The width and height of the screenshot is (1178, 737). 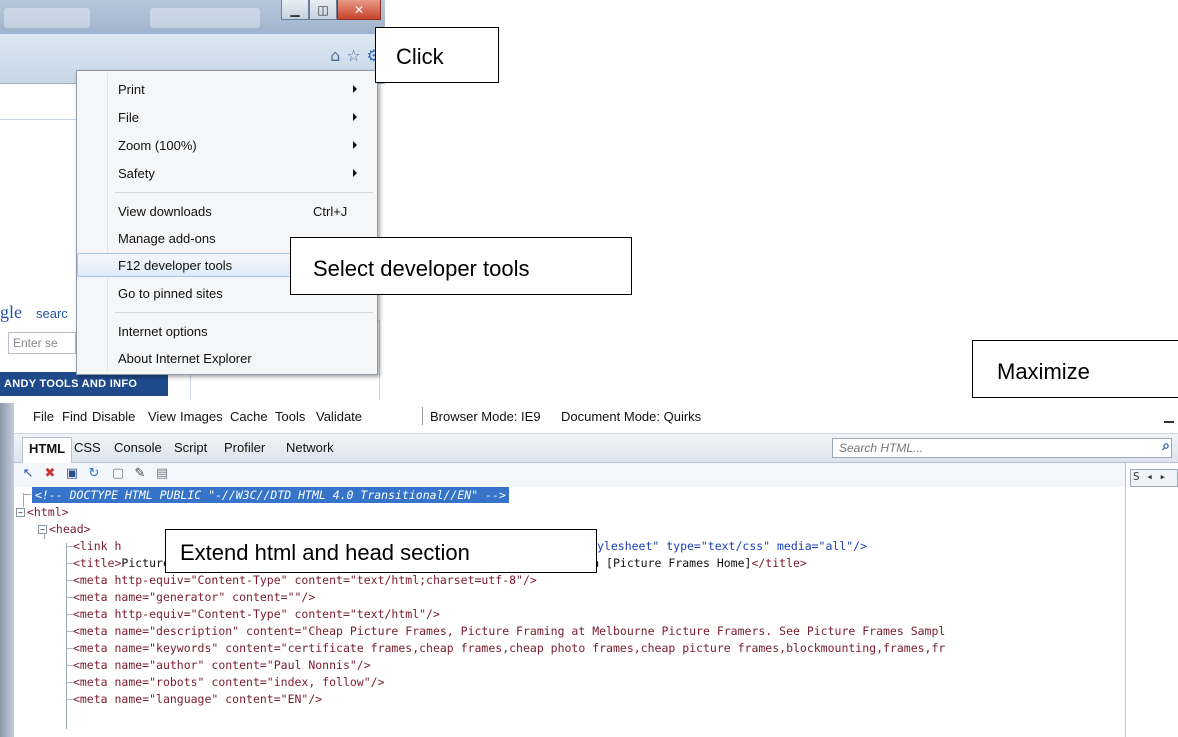 I want to click on menu-file: File, so click(x=43, y=416).